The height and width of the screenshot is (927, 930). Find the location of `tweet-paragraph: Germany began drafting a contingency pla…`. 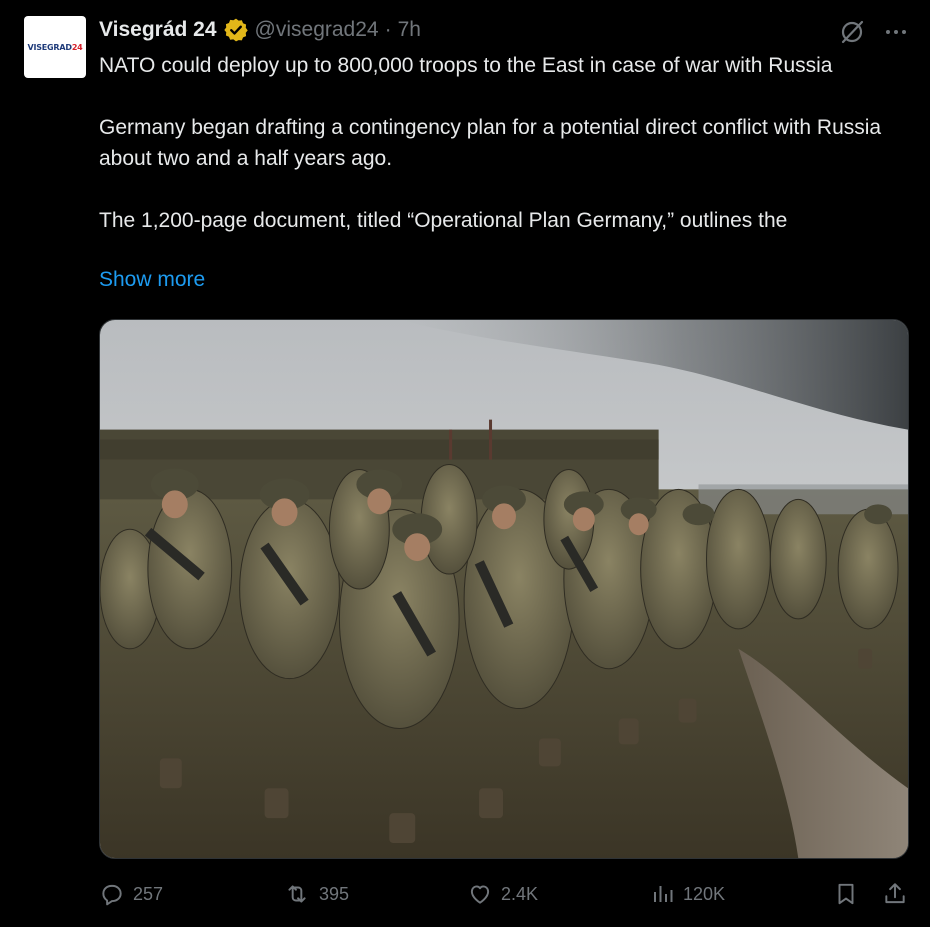

tweet-paragraph: Germany began drafting a contingency pla… is located at coordinates (490, 143).